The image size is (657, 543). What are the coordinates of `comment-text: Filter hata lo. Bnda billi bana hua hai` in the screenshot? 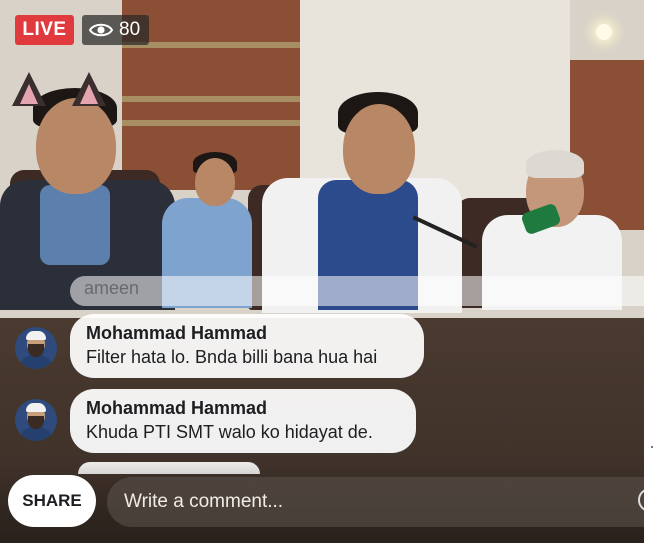 It's located at (232, 357).